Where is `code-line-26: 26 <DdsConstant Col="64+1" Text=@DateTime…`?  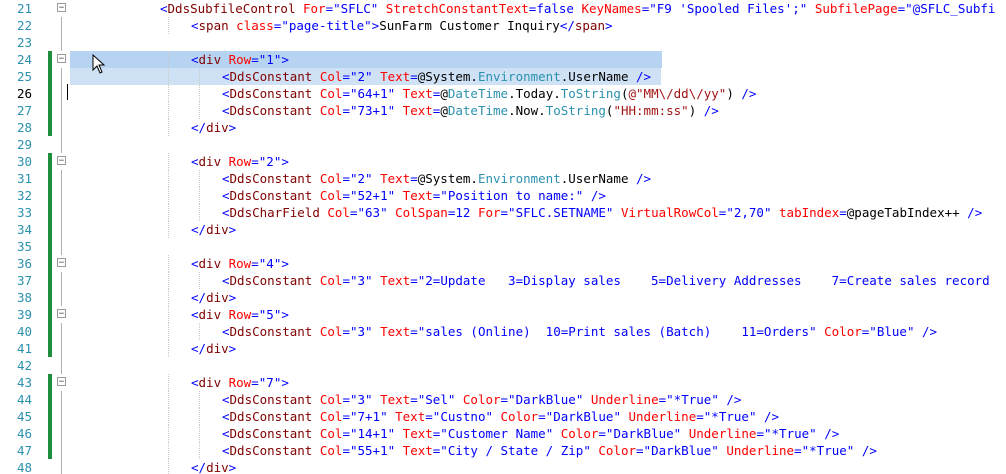 code-line-26: 26 <DdsConstant Col="64+1" Text=@DateTime… is located at coordinates (503, 93).